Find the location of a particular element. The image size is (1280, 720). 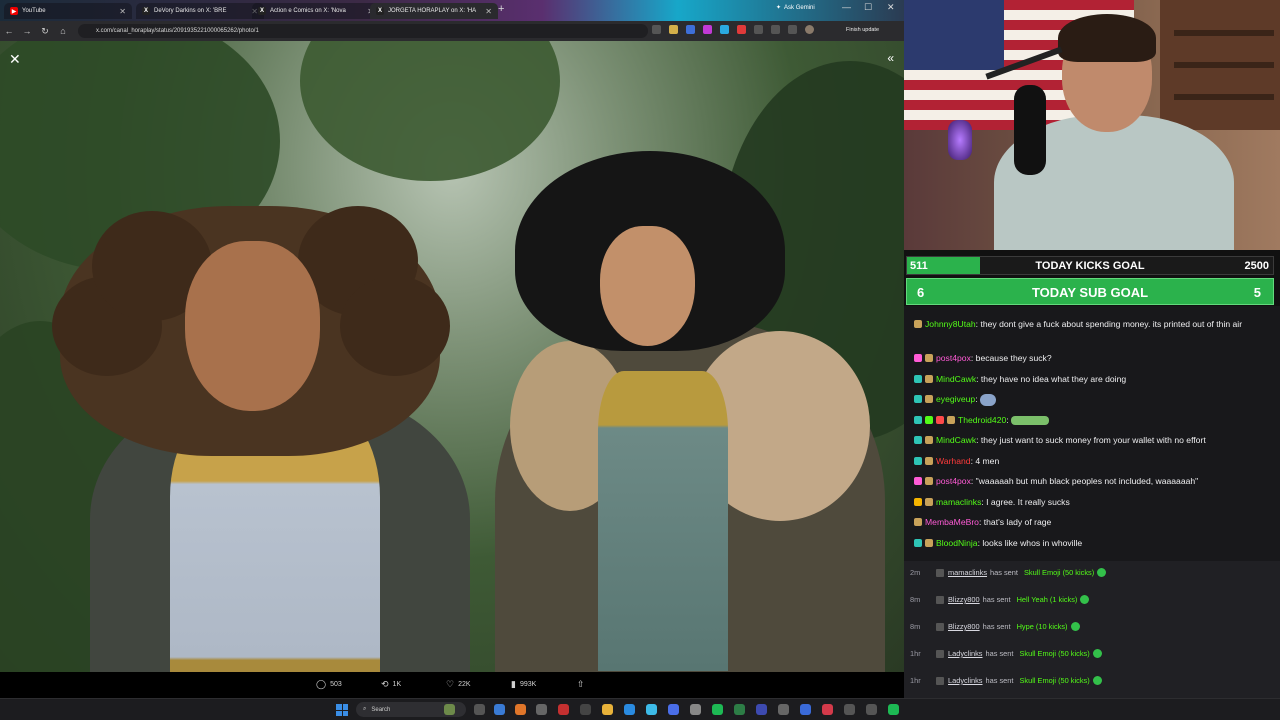

tab-devory: X DeVory Darkins on X: 'BRE ✕ is located at coordinates (200, 11).